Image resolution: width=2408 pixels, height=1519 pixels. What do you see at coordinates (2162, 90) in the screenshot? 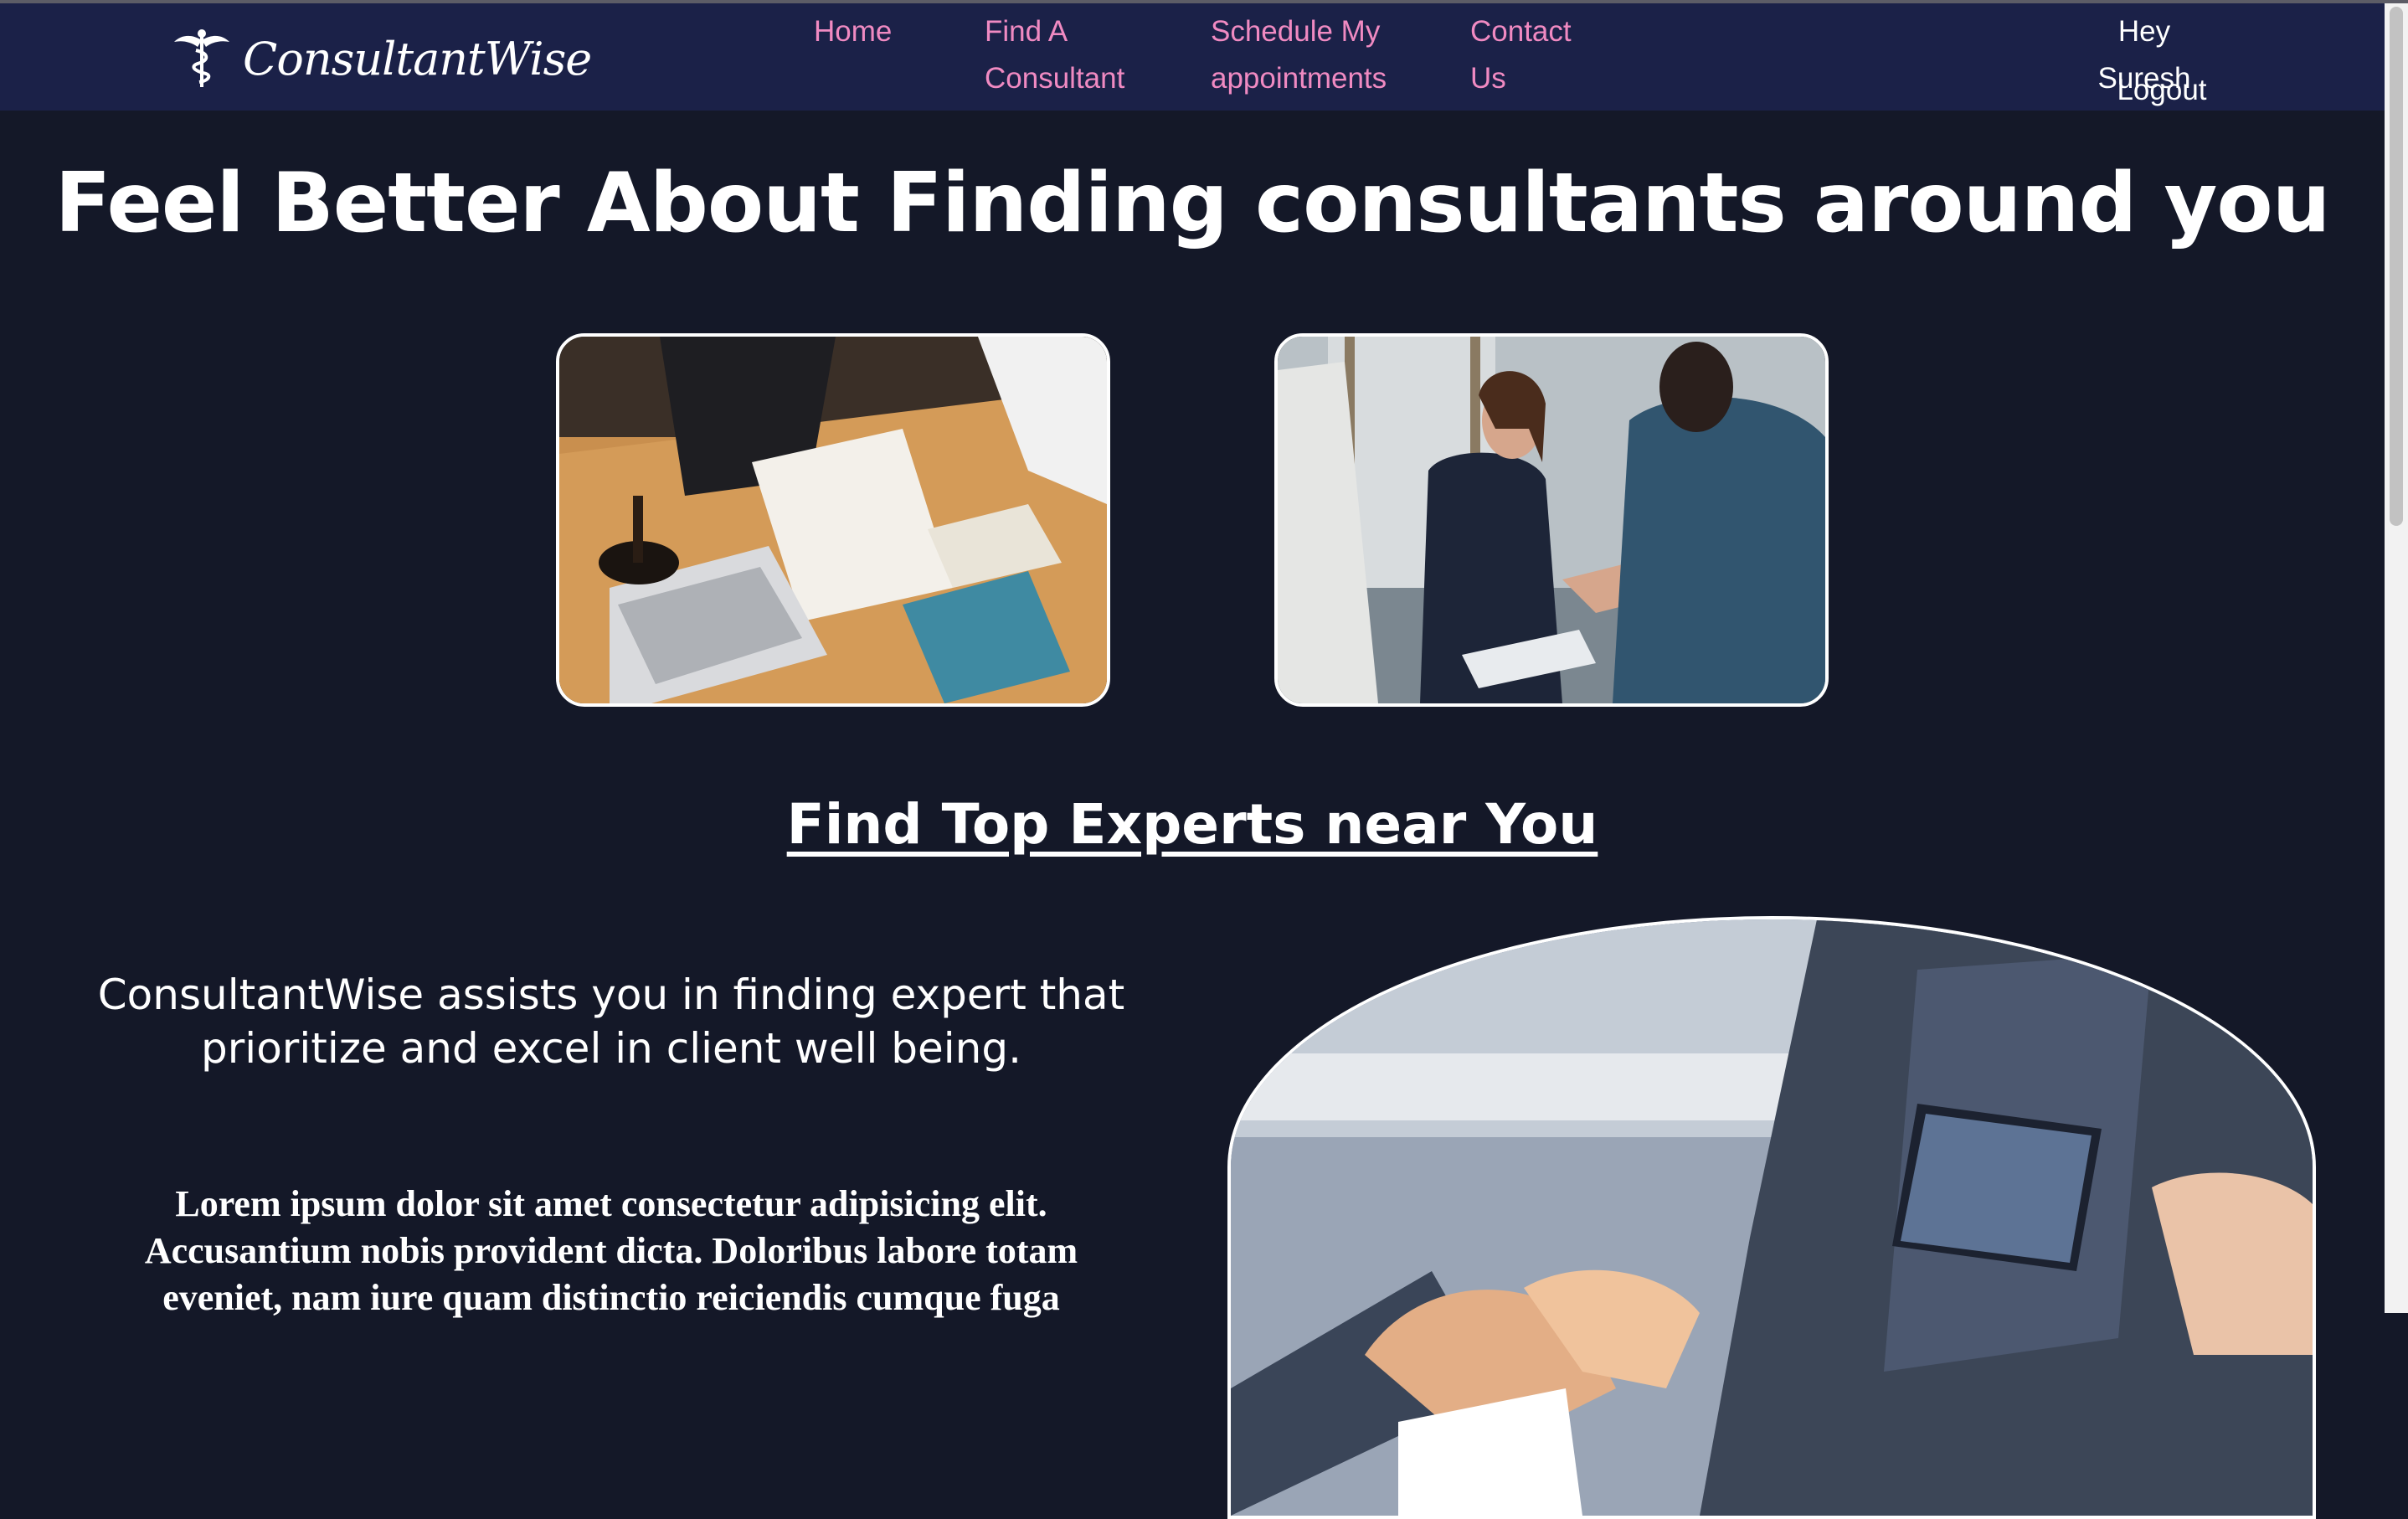
I see `logout-button: Logout` at bounding box center [2162, 90].